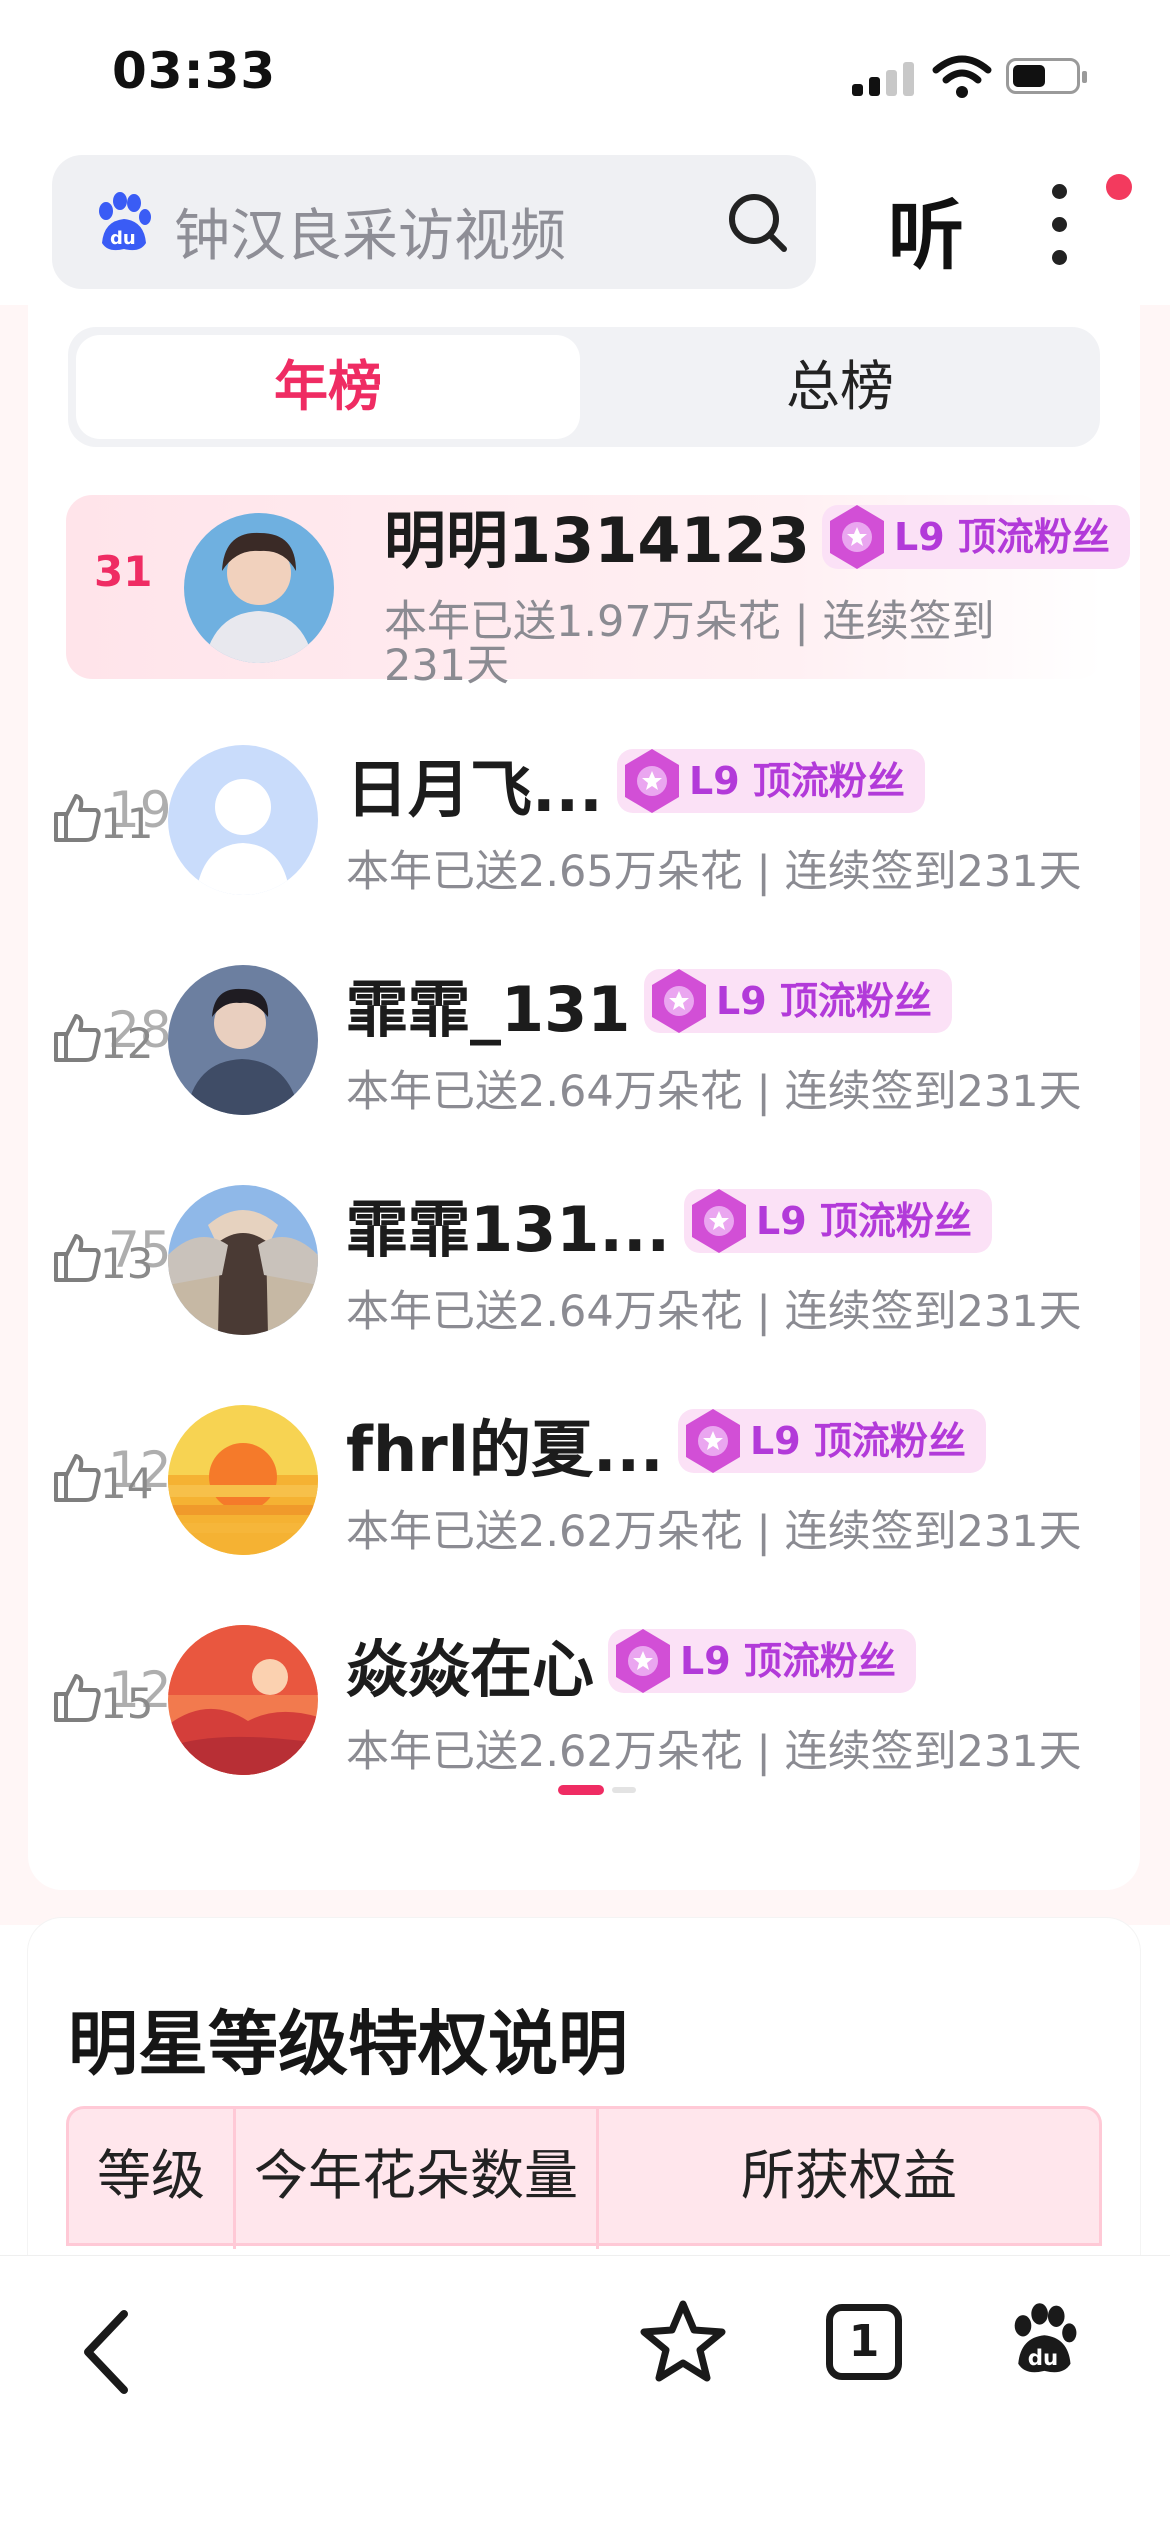 This screenshot has width=1170, height=2532. I want to click on like-button: 282 12, so click(126, 1034).